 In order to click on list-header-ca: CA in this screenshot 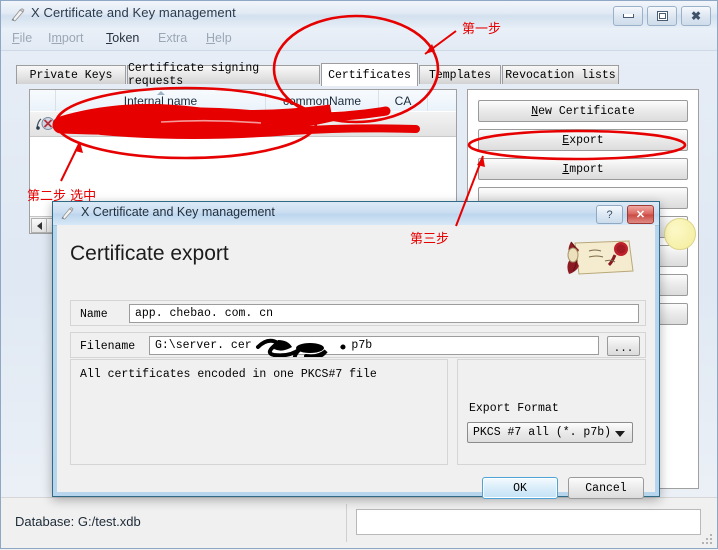, I will do `click(403, 100)`.